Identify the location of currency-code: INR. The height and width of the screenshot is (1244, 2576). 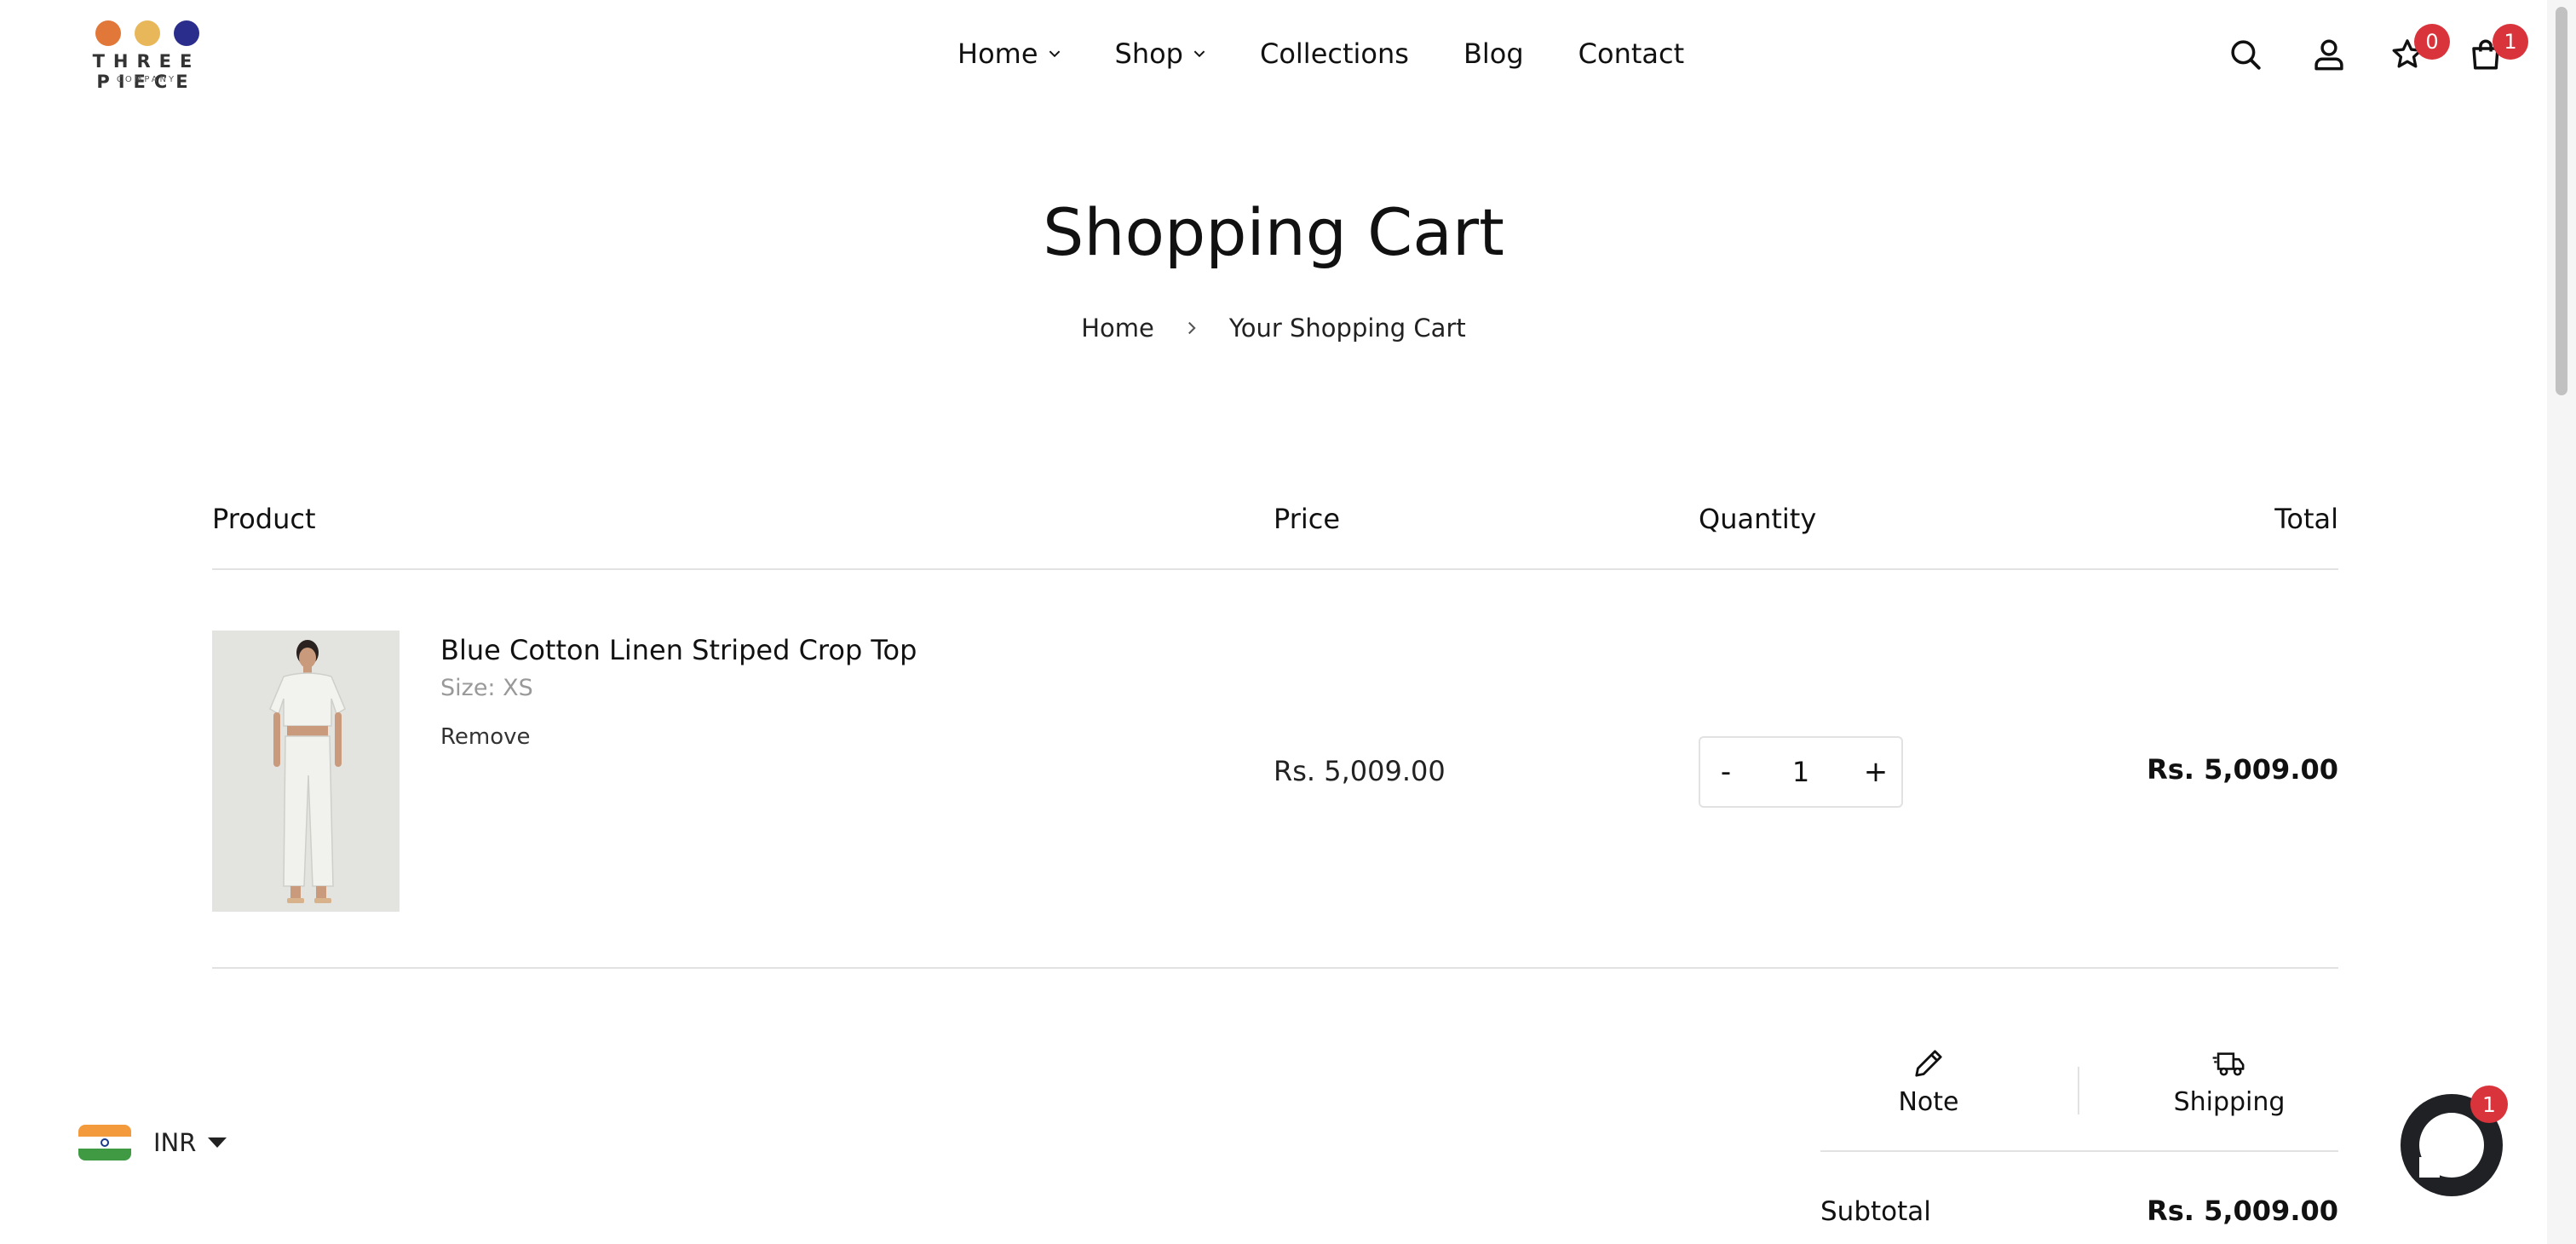
(175, 1142).